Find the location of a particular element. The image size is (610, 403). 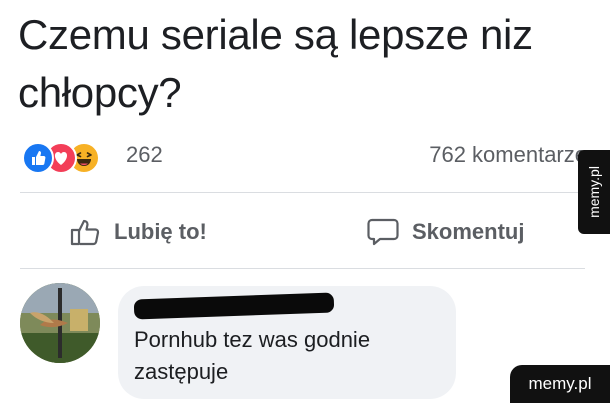

side-watermark: memy.pl is located at coordinates (594, 192).